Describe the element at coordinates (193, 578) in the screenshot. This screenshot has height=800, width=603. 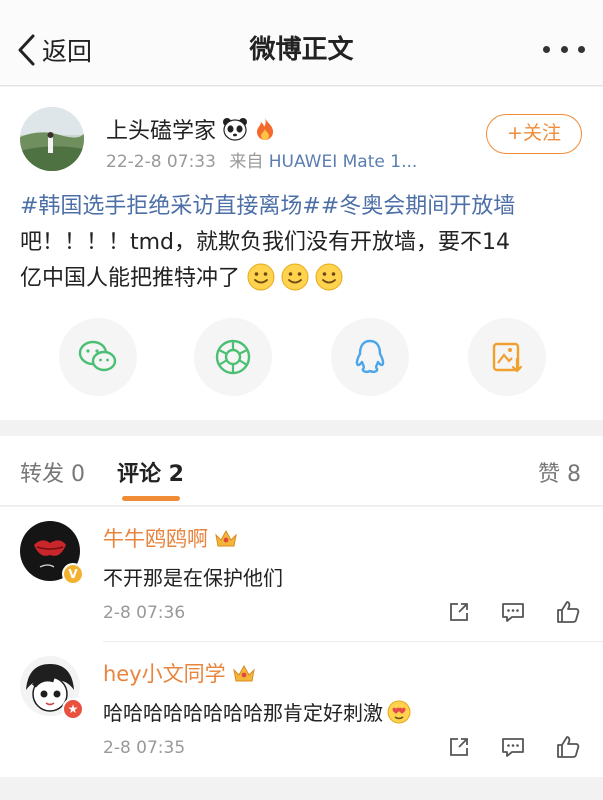
I see `comment-text: 不开那是在保护他们` at that location.